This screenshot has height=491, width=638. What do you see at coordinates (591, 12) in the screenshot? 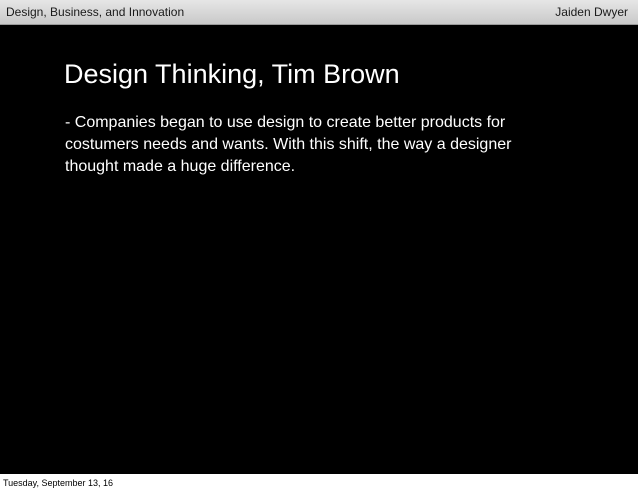
I see `presenter-name: Jaiden Dwyer` at bounding box center [591, 12].